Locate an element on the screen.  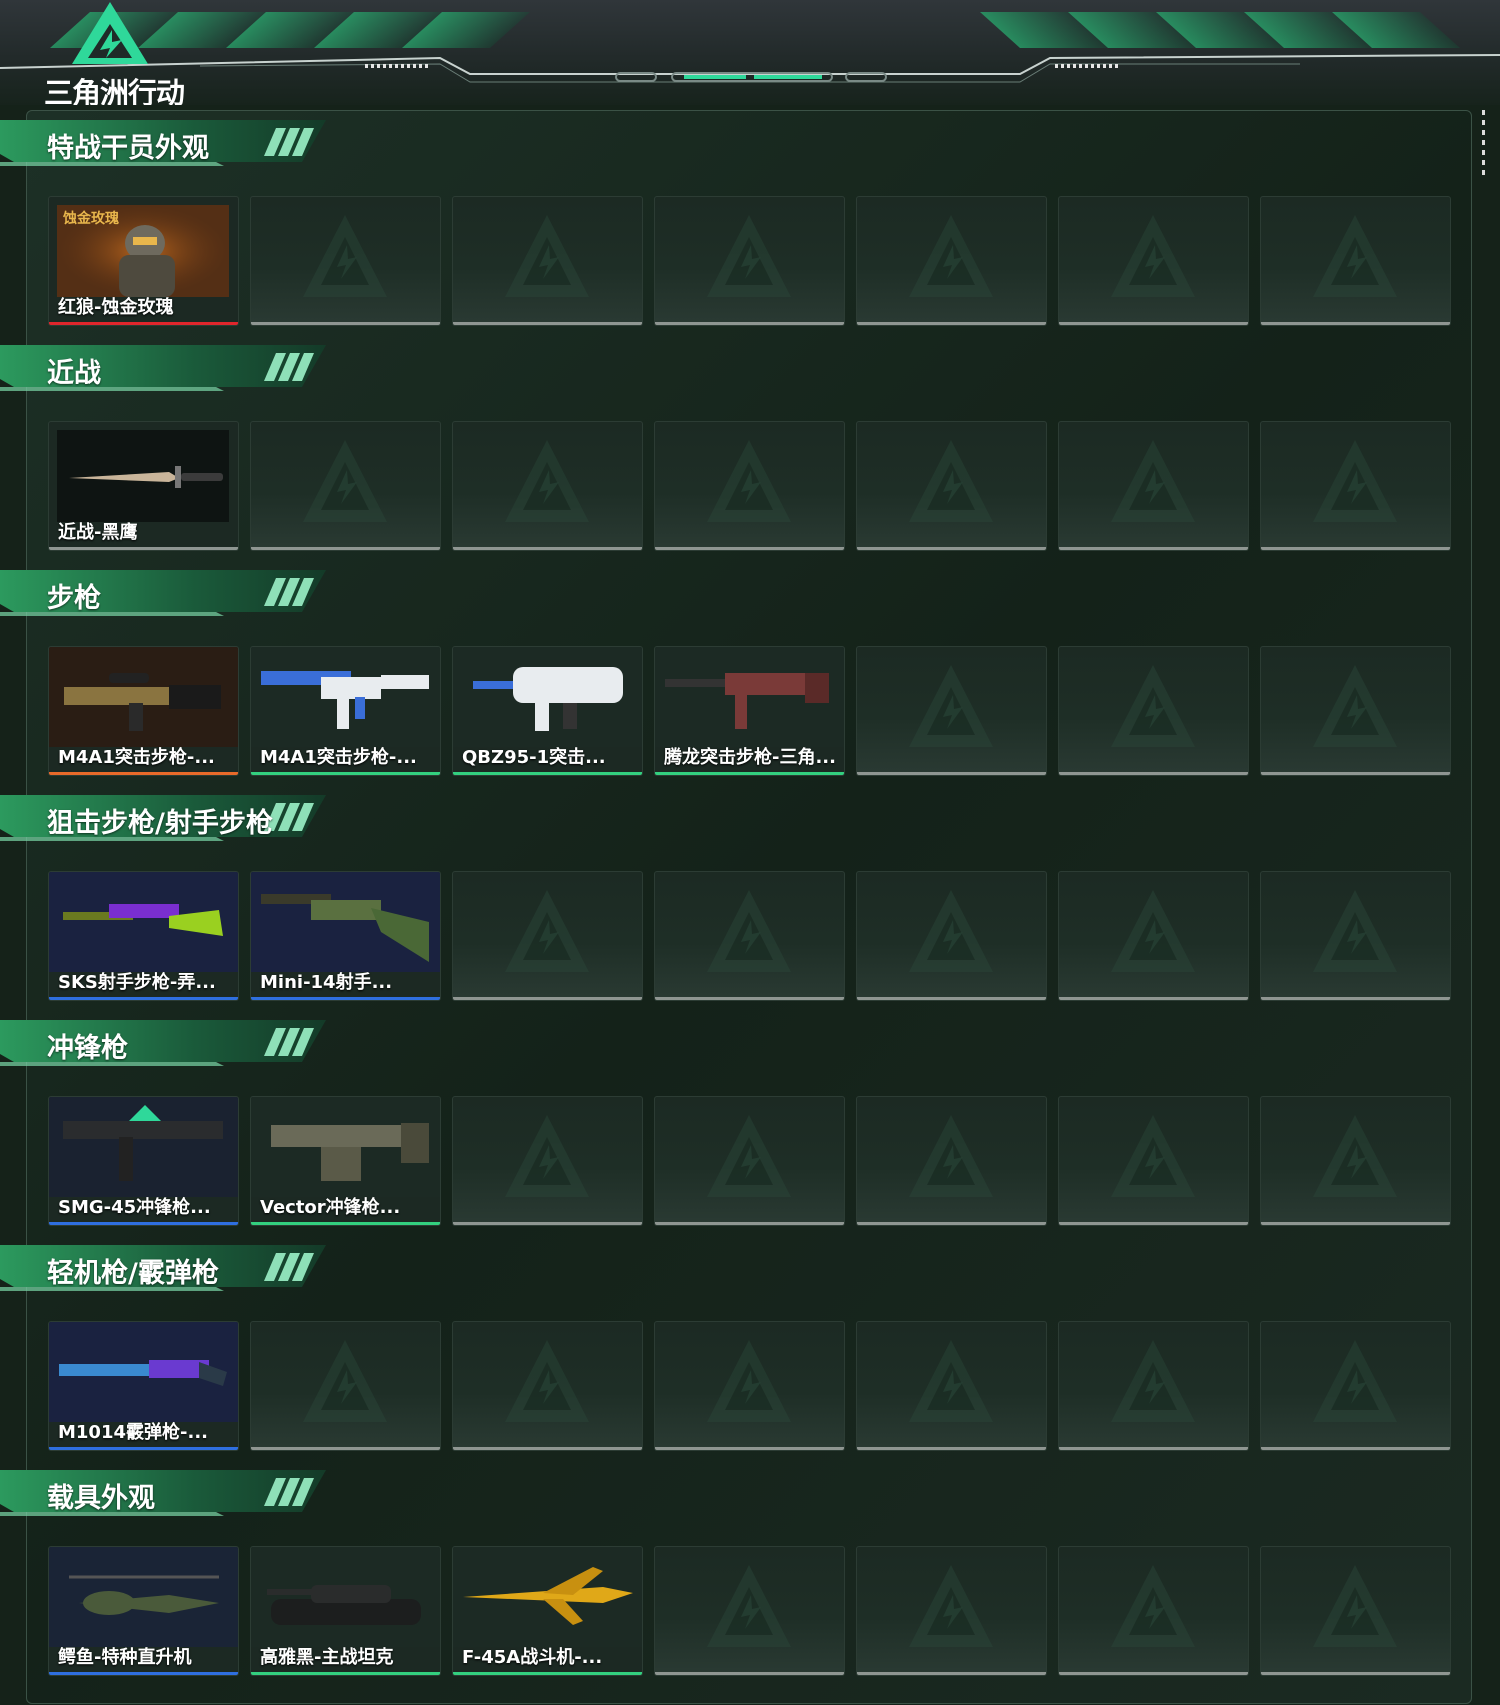
section-title: 特战干员外观 is located at coordinates (128, 148).